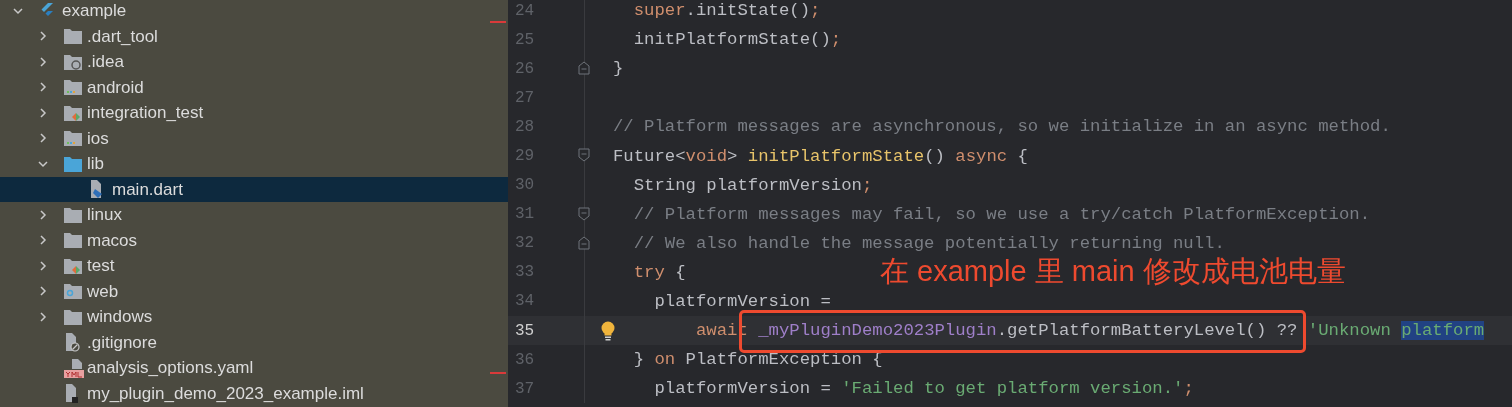 The height and width of the screenshot is (407, 1512). What do you see at coordinates (525, 302) in the screenshot?
I see `line-number: 34` at bounding box center [525, 302].